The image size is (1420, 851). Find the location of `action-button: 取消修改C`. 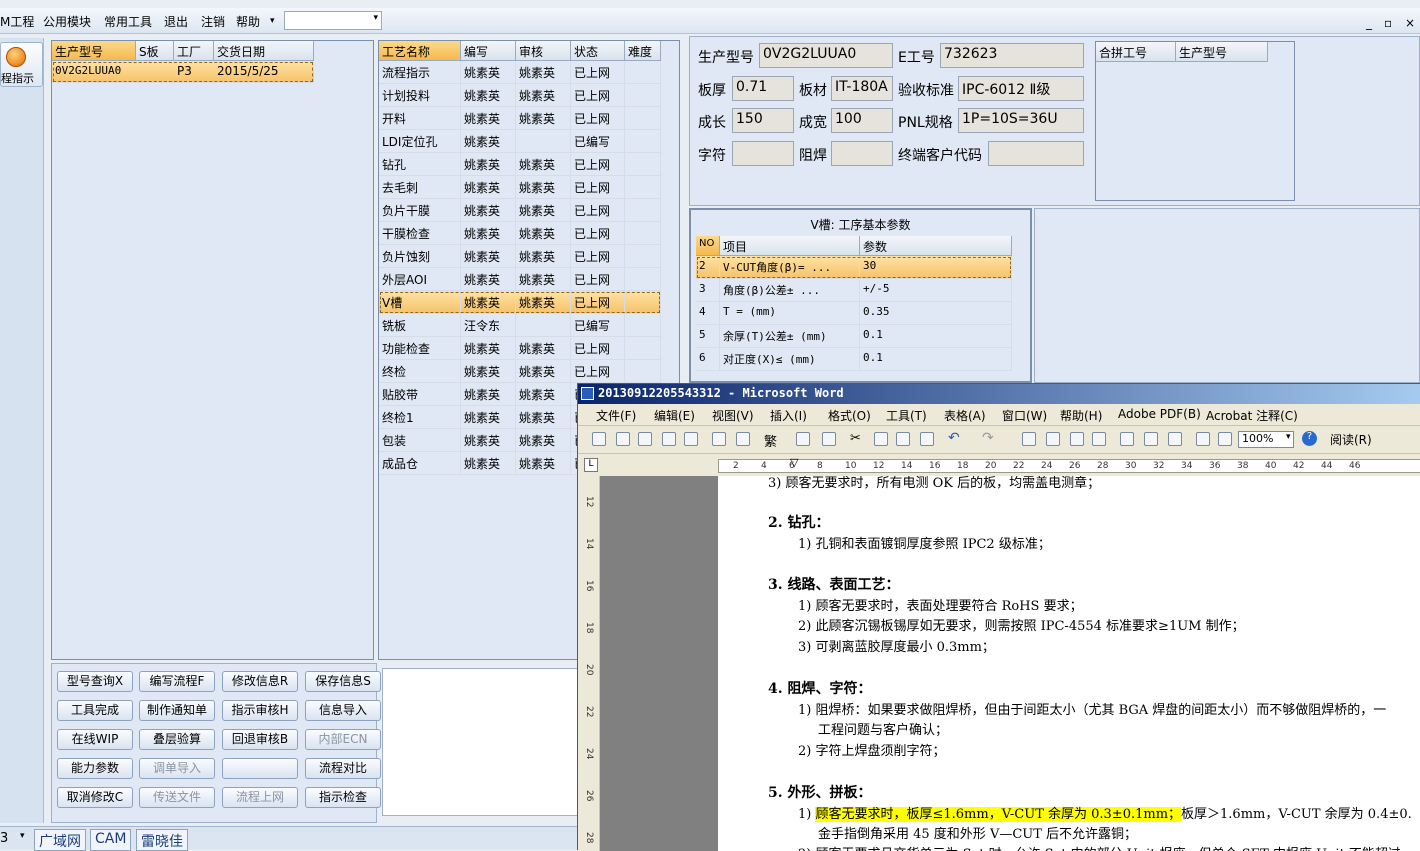

action-button: 取消修改C is located at coordinates (95, 797).